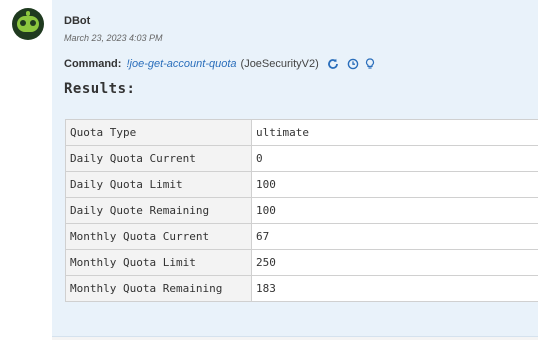  What do you see at coordinates (33, 23) in the screenshot?
I see `avatar-eye-right` at bounding box center [33, 23].